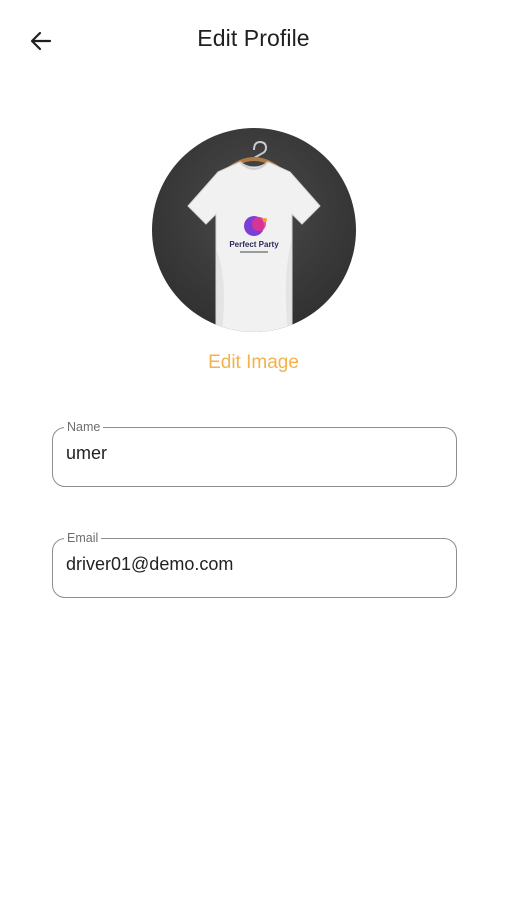 Image resolution: width=507 pixels, height=900 pixels. I want to click on email-field: Email, so click(254, 564).